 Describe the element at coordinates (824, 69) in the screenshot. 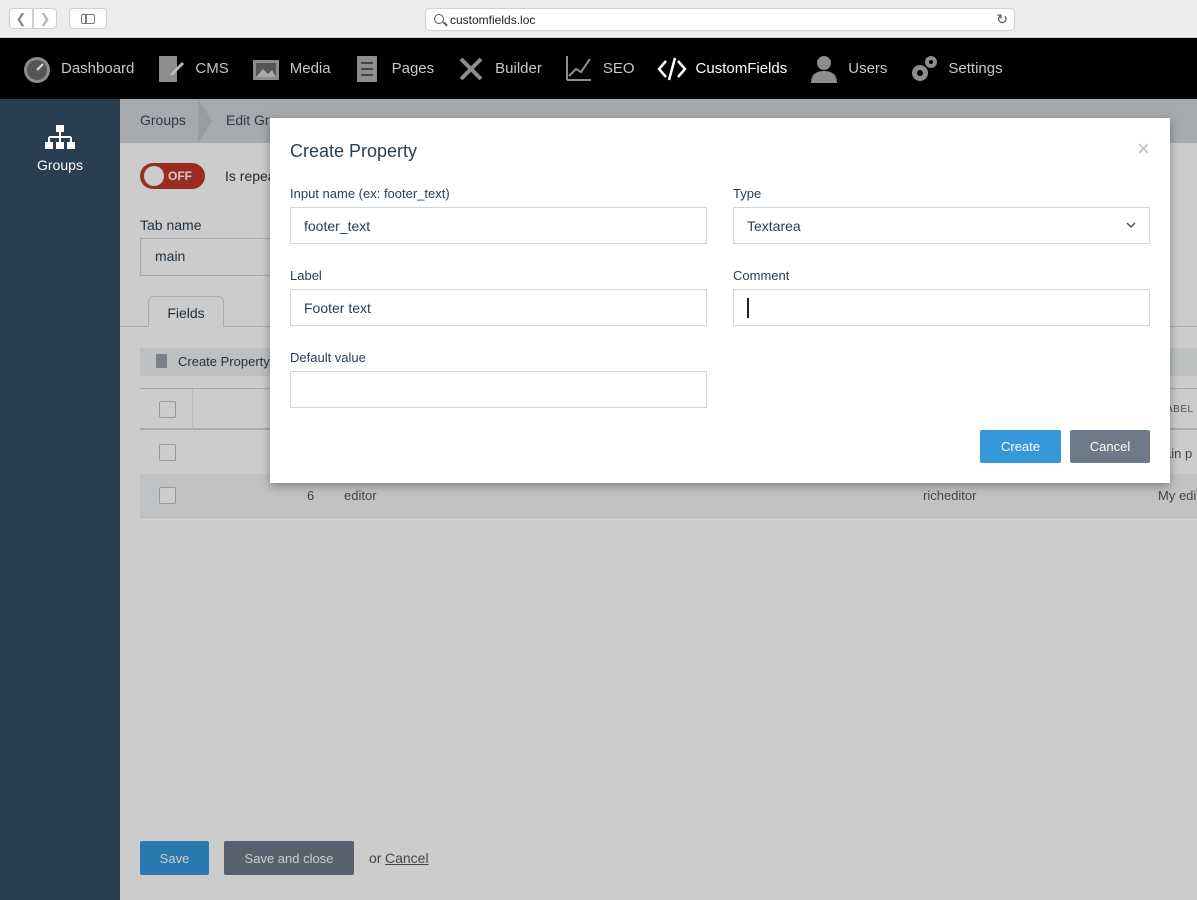

I see `user-icon` at that location.